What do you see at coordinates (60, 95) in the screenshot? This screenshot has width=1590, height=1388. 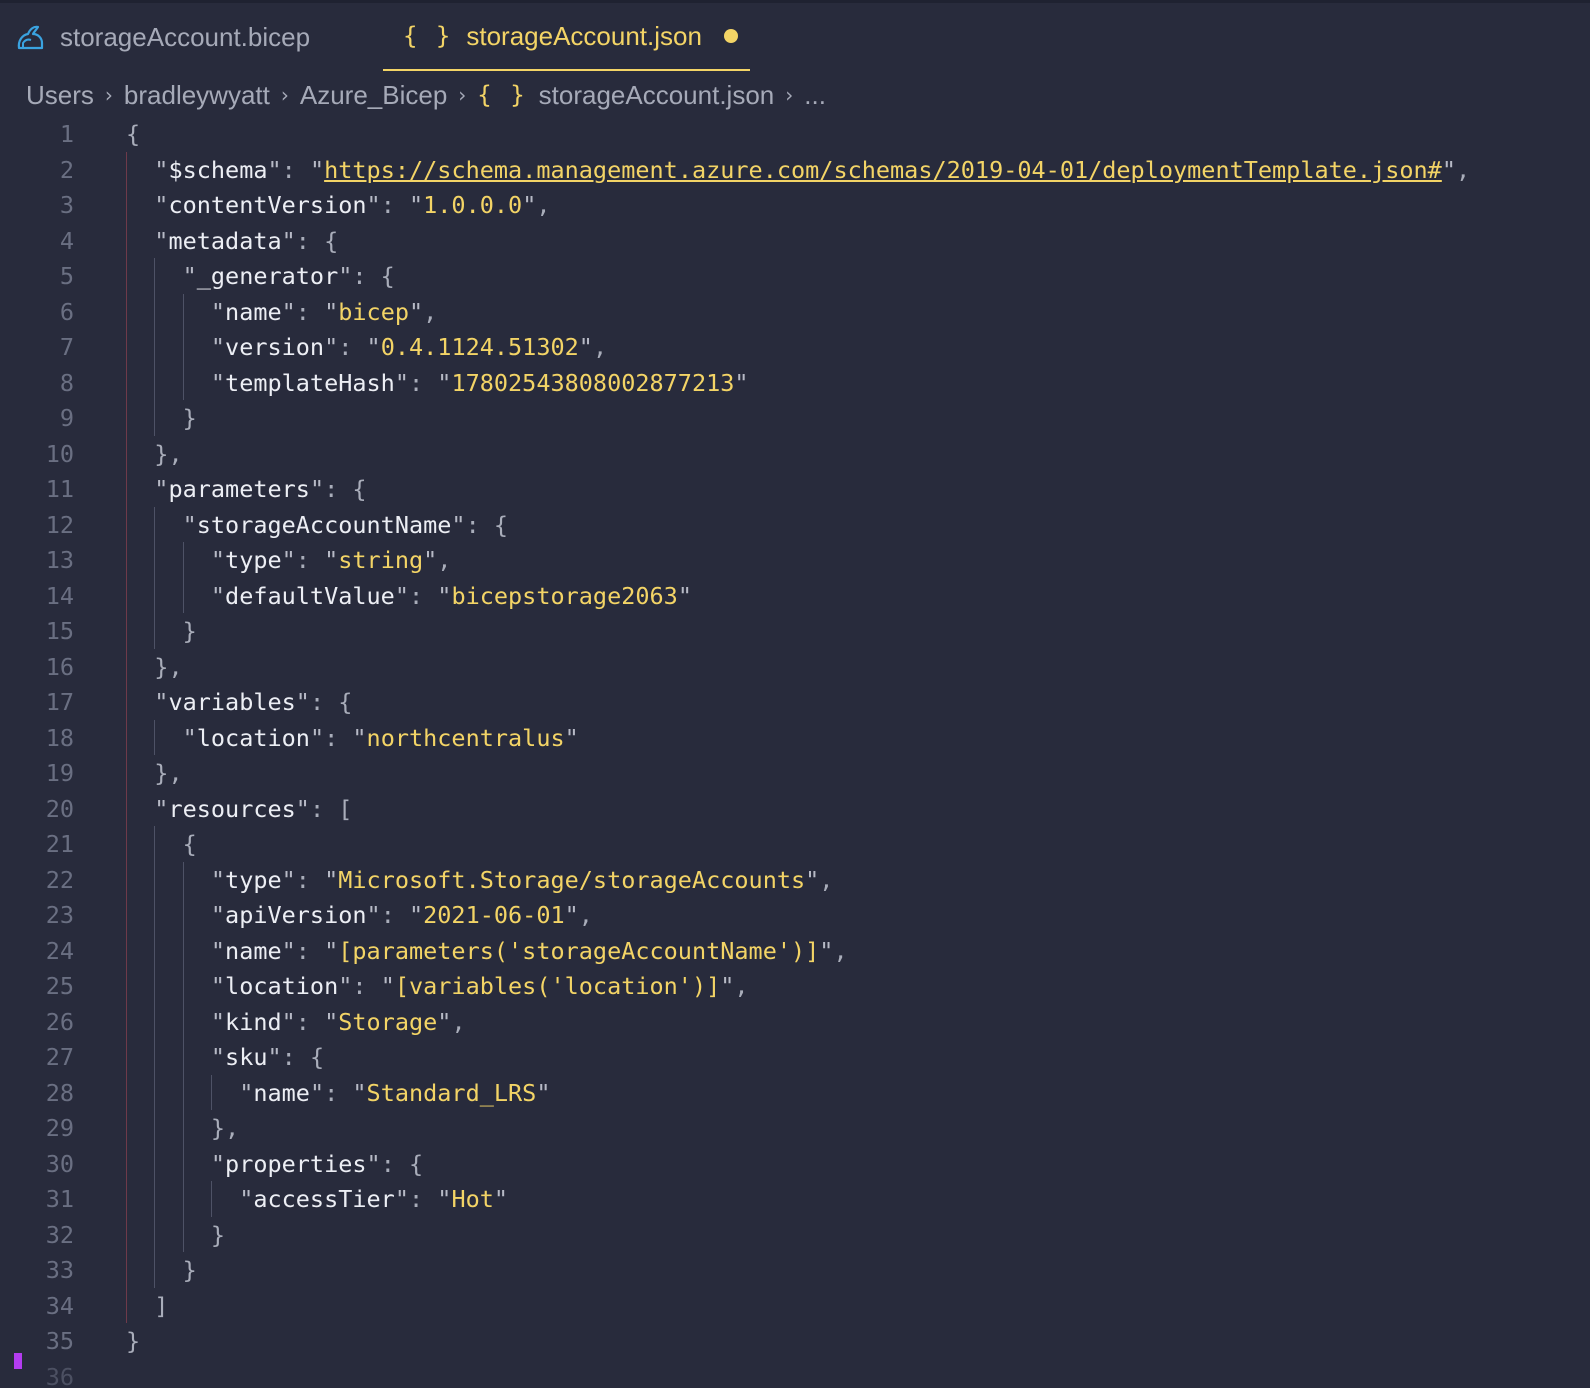 I see `breadcrumb-item-users: Users` at bounding box center [60, 95].